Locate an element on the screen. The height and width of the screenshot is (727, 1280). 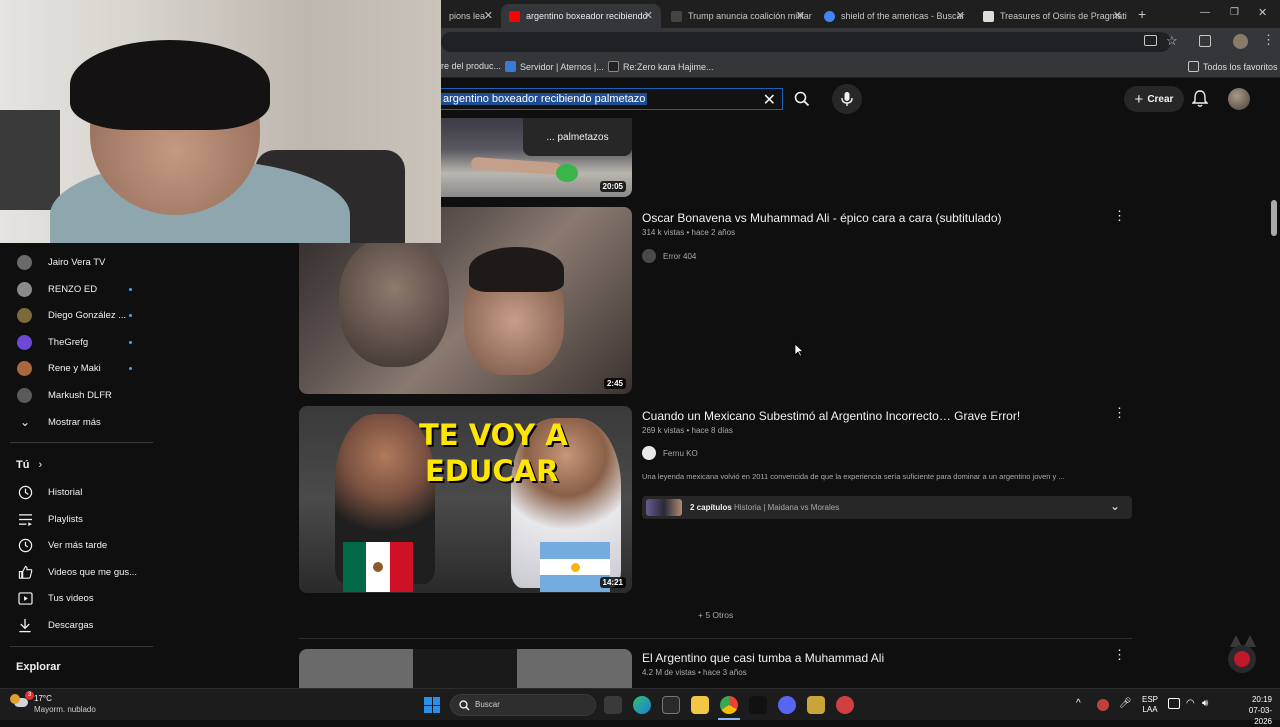
search-query-text: argentino boxeador recibiendo palmetazo is located at coordinates (544, 99).